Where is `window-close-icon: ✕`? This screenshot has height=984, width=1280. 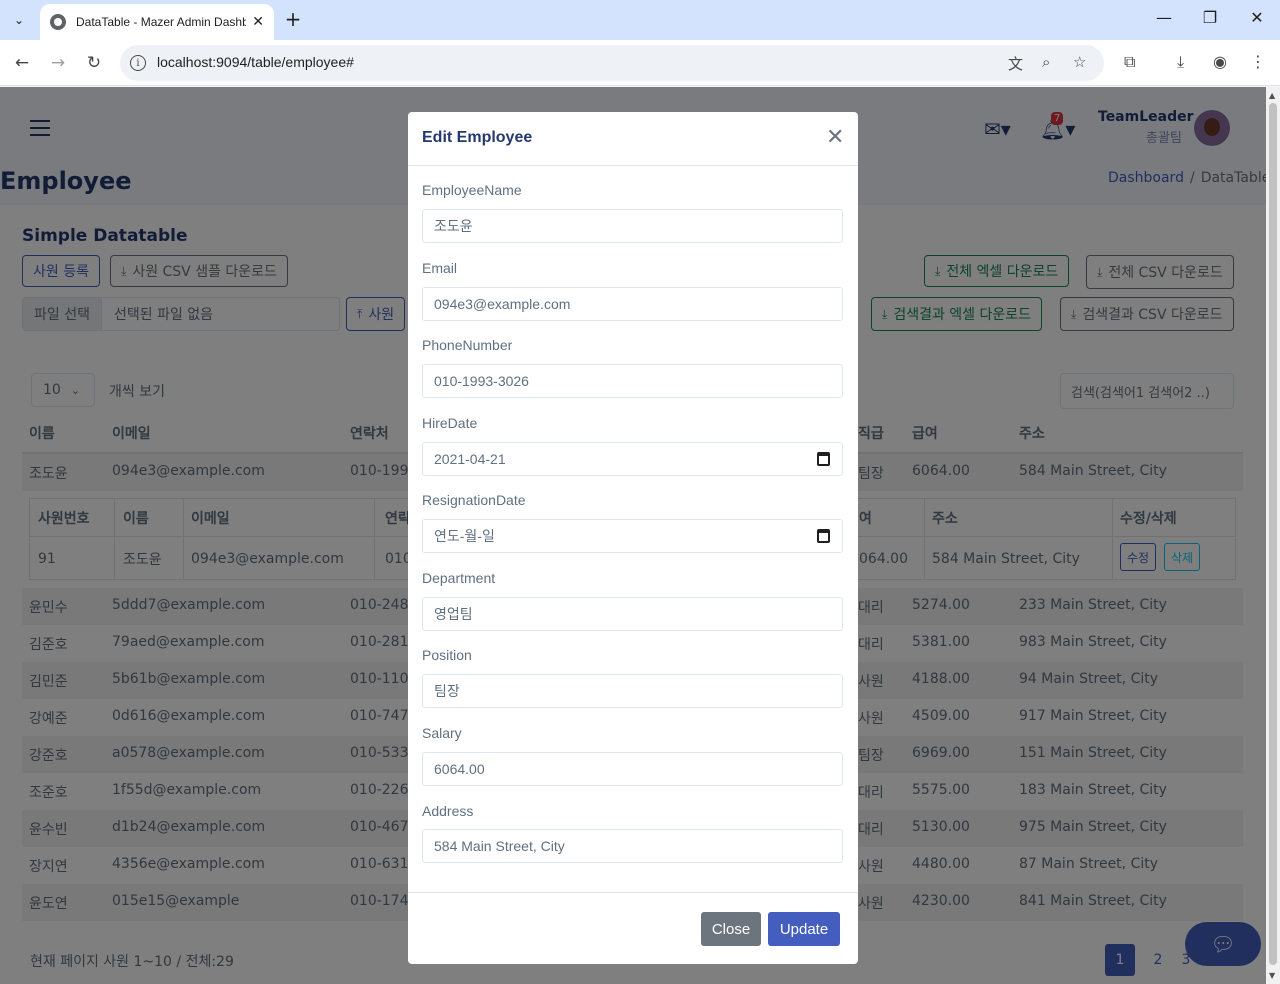
window-close-icon: ✕ is located at coordinates (1257, 17).